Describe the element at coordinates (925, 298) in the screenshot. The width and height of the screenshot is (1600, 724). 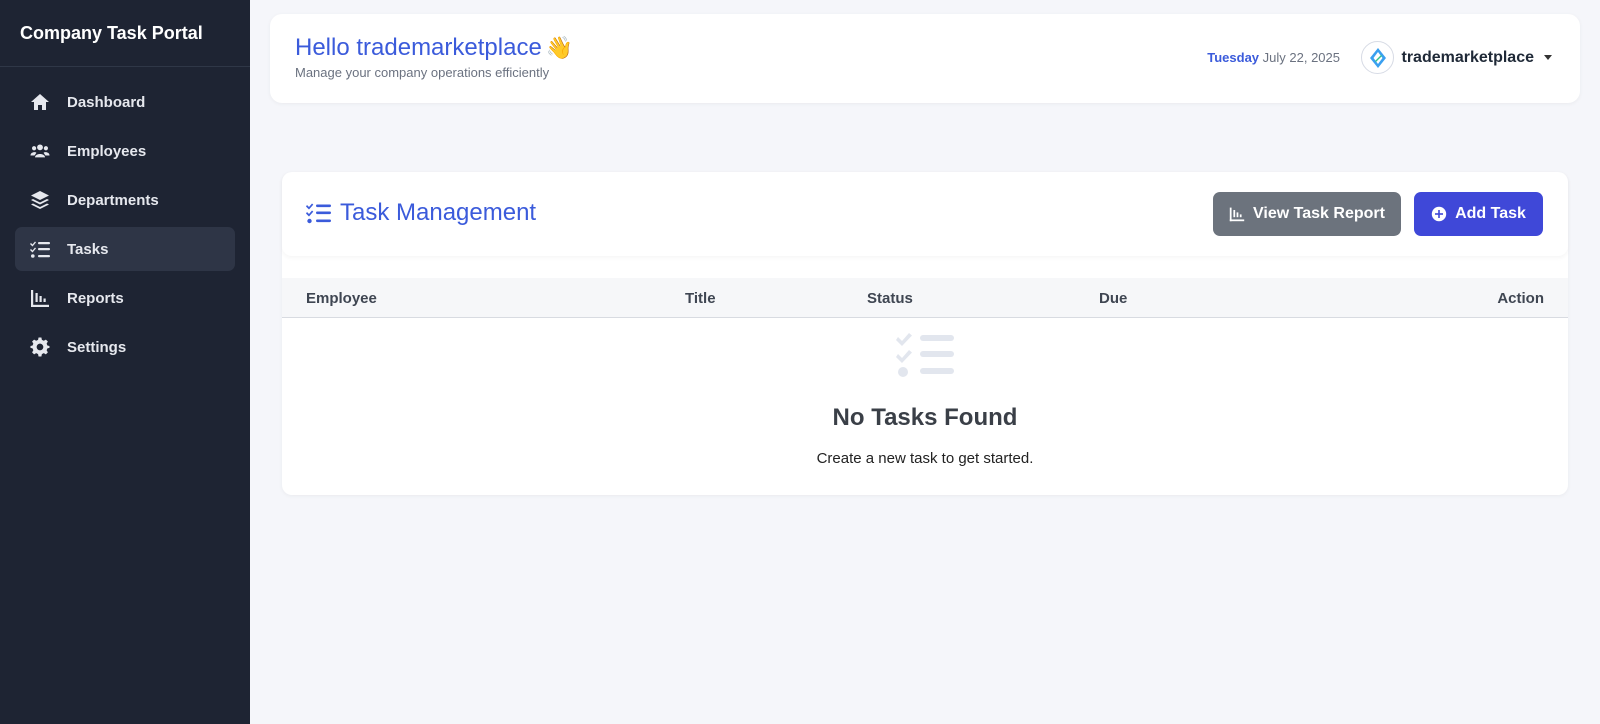
I see `table-header: Employee Title Status Due Action` at that location.